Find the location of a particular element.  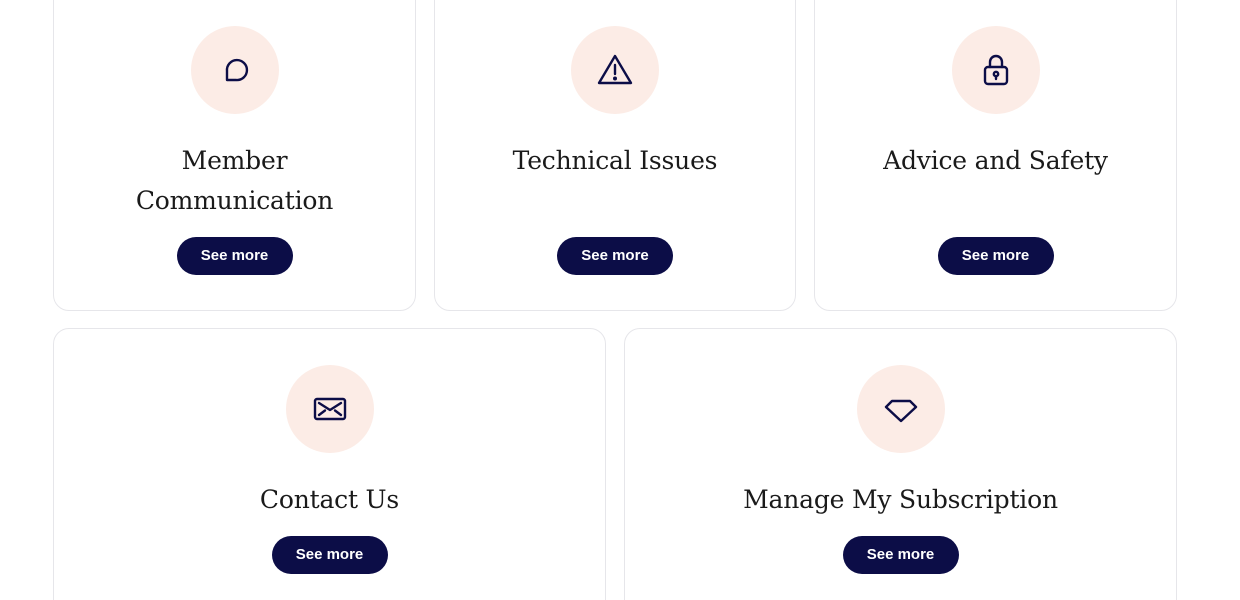

diamond-icon is located at coordinates (900, 409).